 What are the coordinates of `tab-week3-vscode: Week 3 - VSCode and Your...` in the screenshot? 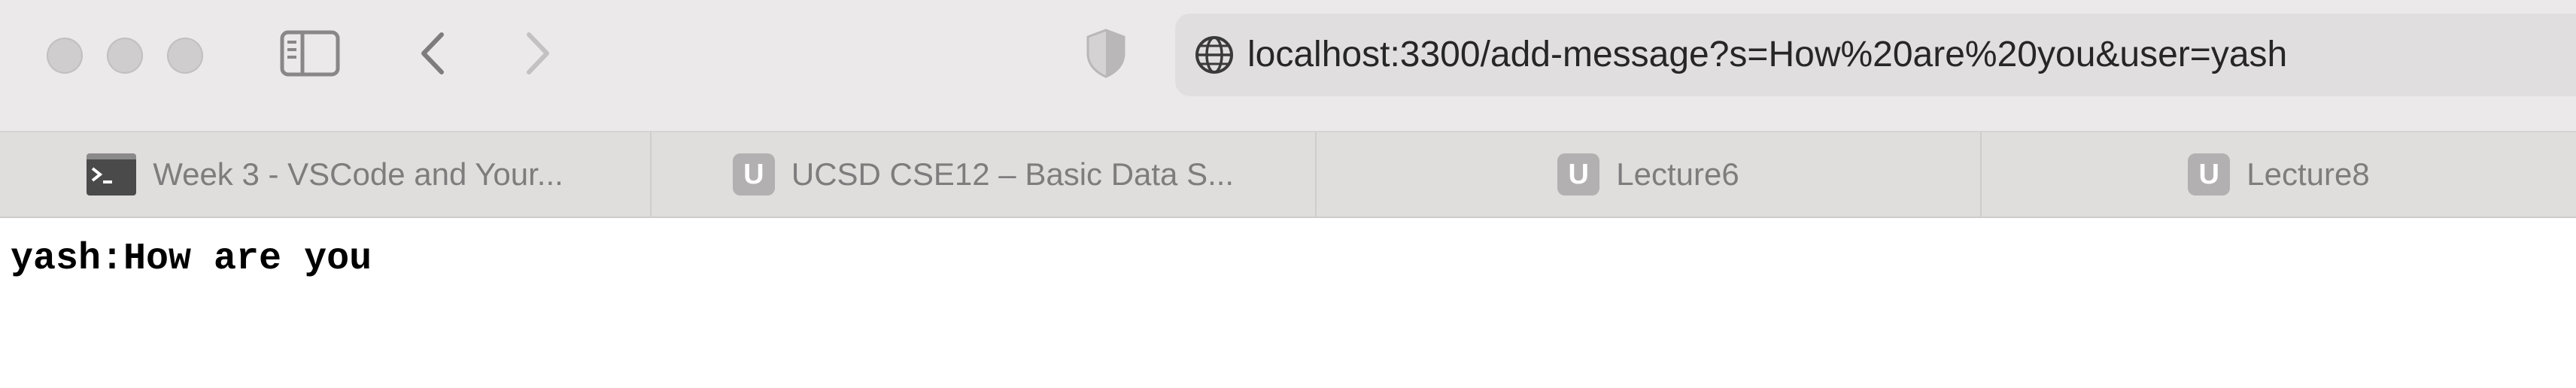 It's located at (326, 174).